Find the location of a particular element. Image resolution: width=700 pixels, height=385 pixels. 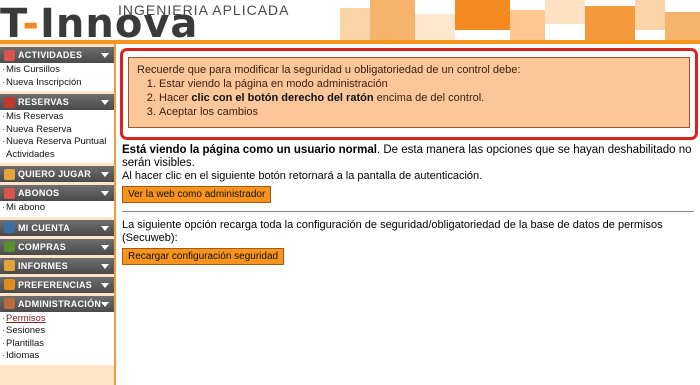

sidebar-section-title: INFORMES is located at coordinates (43, 265).